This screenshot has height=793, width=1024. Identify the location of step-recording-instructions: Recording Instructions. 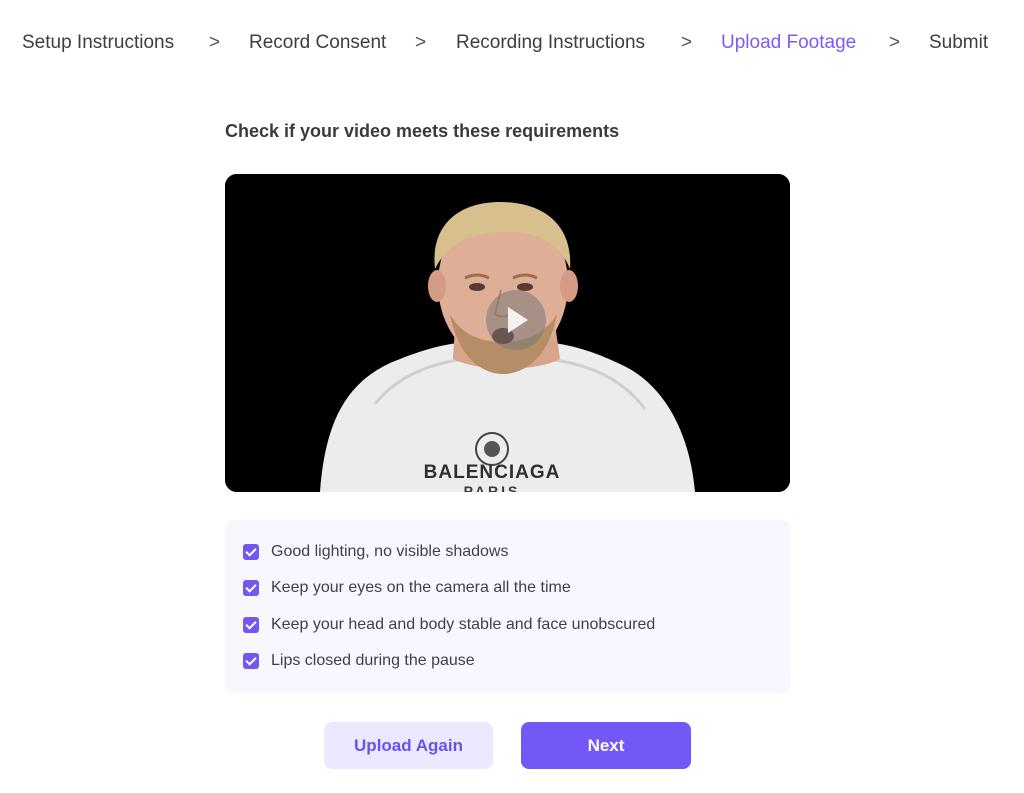
(550, 43).